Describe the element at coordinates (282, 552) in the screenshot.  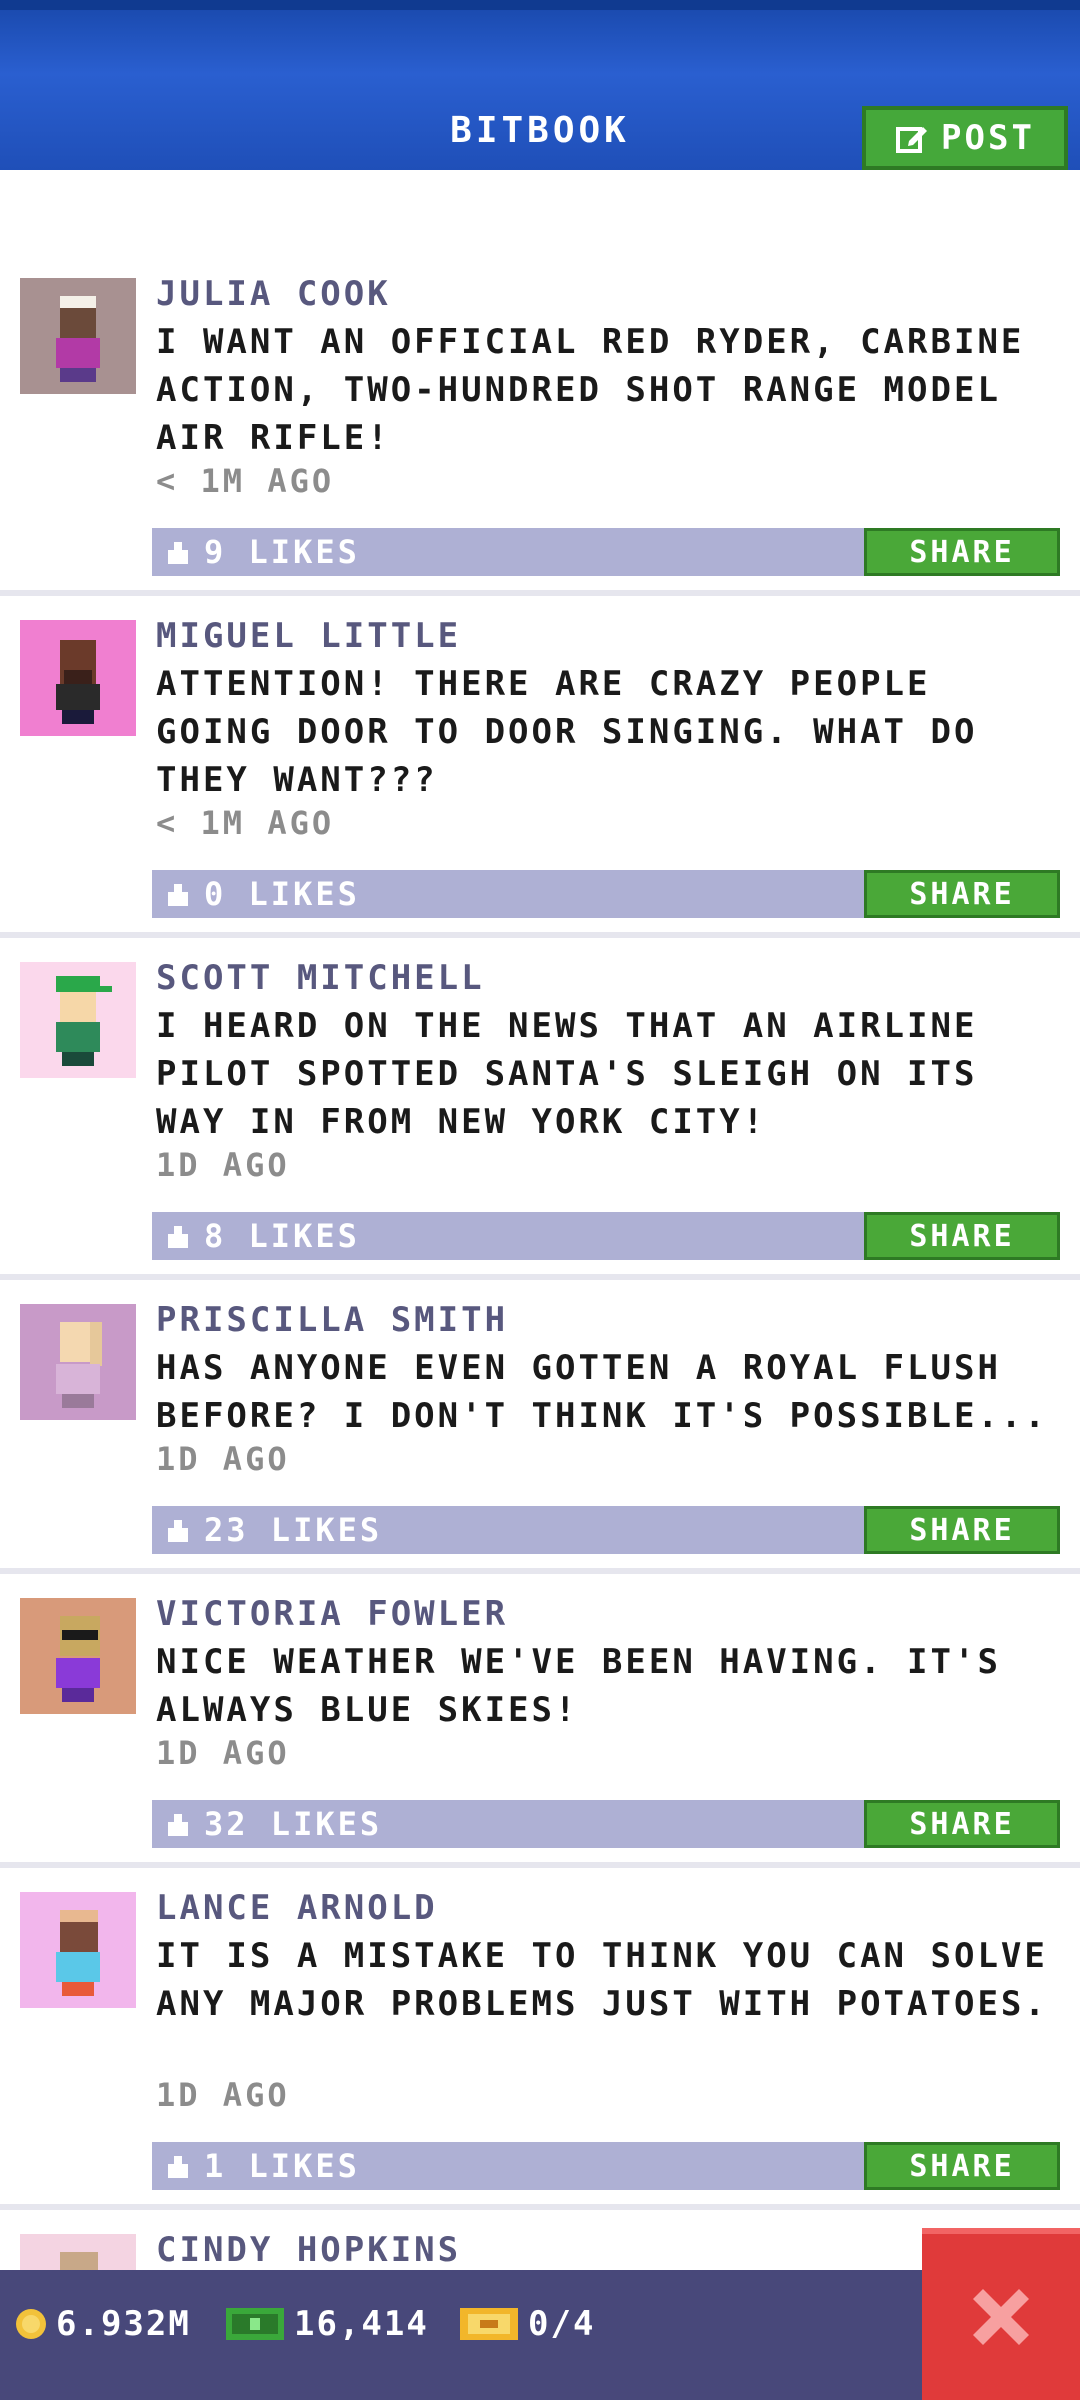
I see `likes-count: 9 LIKES` at that location.